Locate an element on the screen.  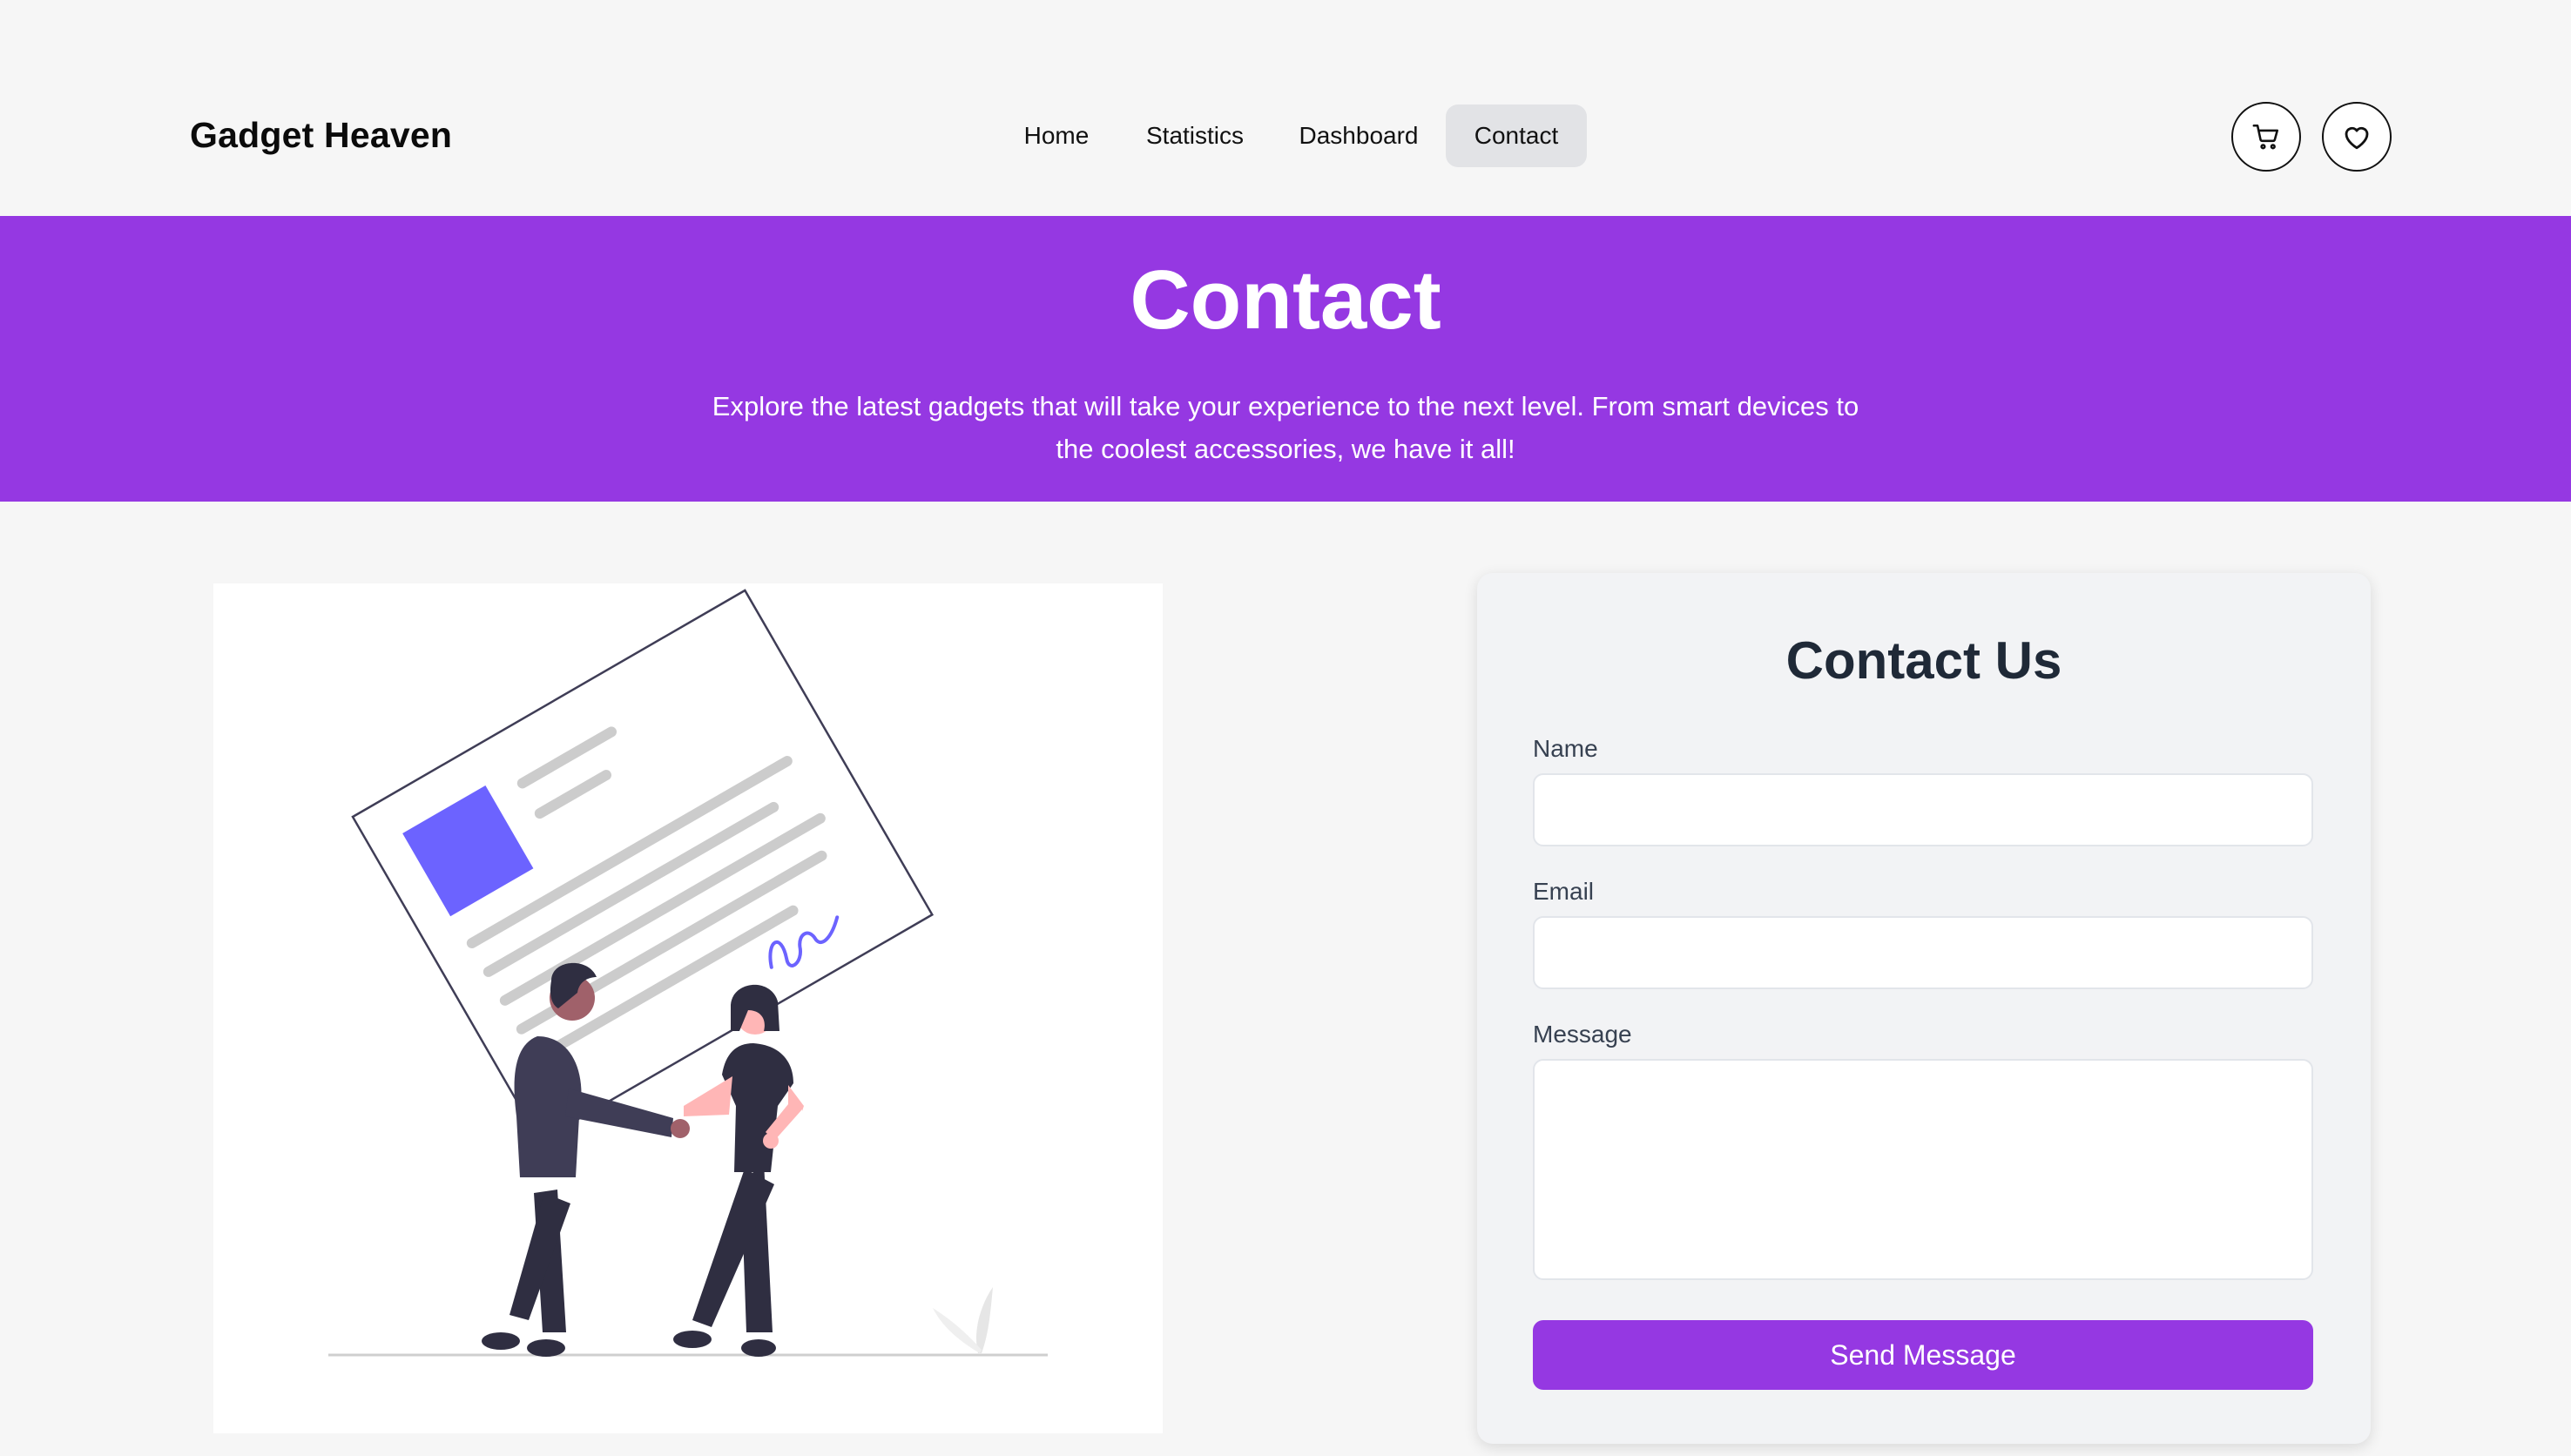
email-input is located at coordinates (1923, 952).